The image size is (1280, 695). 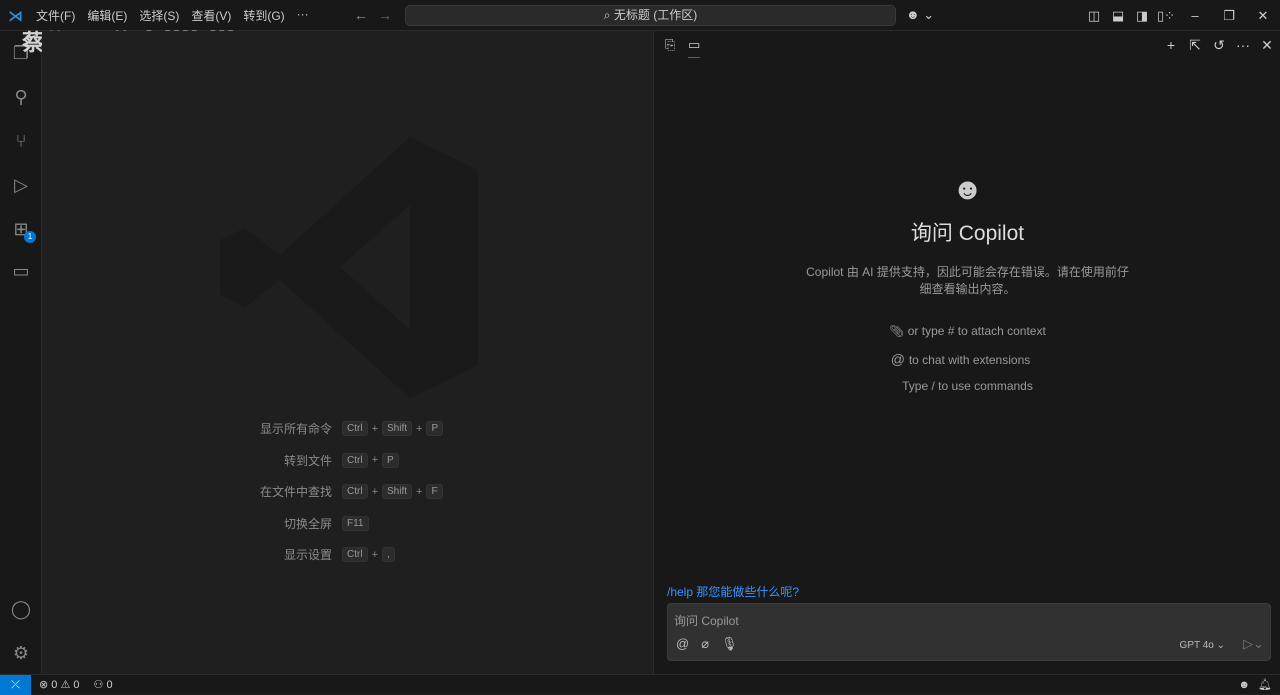 What do you see at coordinates (1267, 45) in the screenshot?
I see `close-panel-icon: ✕` at bounding box center [1267, 45].